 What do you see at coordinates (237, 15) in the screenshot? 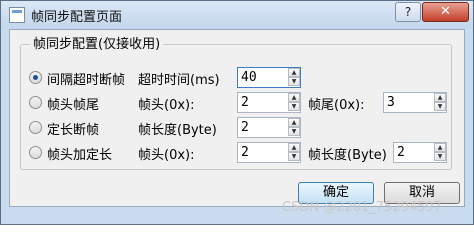
I see `title-bar: 帧同步配置页面 ? ✕` at bounding box center [237, 15].